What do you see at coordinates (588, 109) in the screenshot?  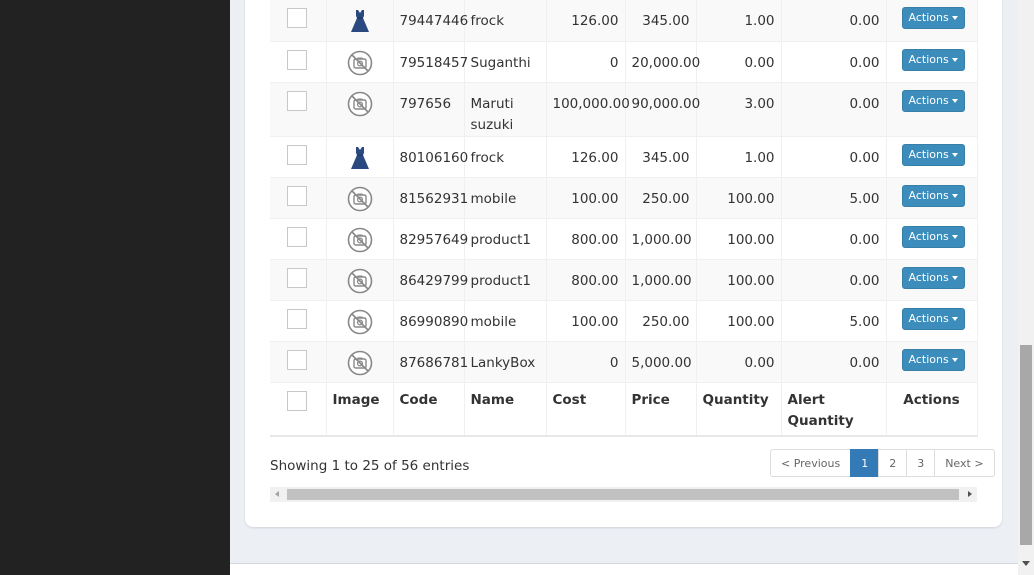 I see `cost-cell: 100,000.00` at bounding box center [588, 109].